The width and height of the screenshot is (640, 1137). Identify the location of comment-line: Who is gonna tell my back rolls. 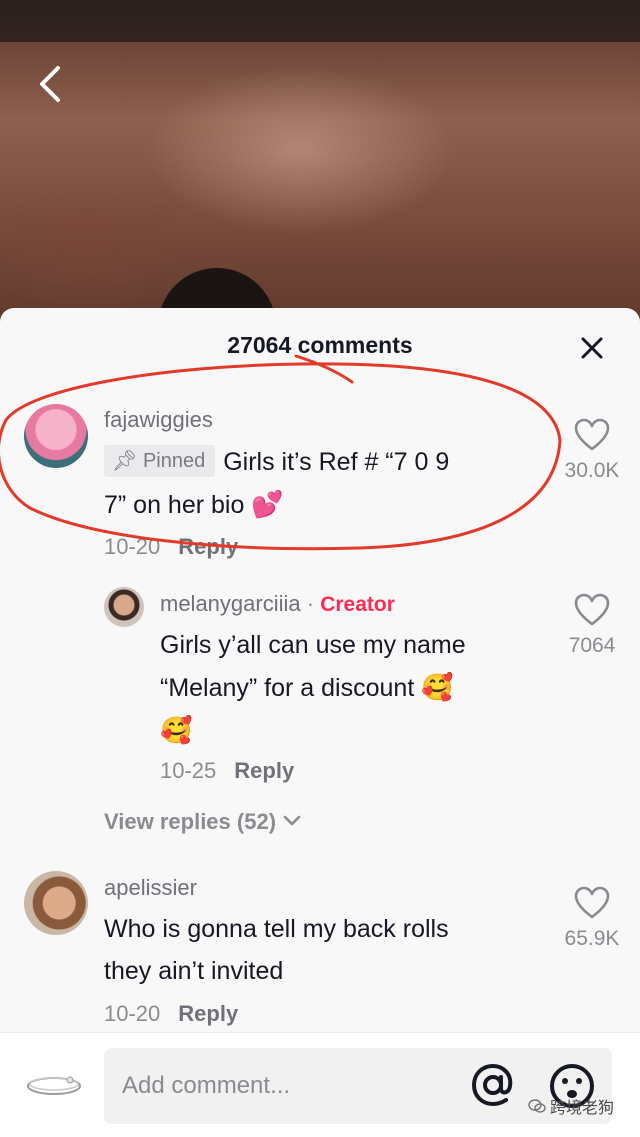
(276, 929).